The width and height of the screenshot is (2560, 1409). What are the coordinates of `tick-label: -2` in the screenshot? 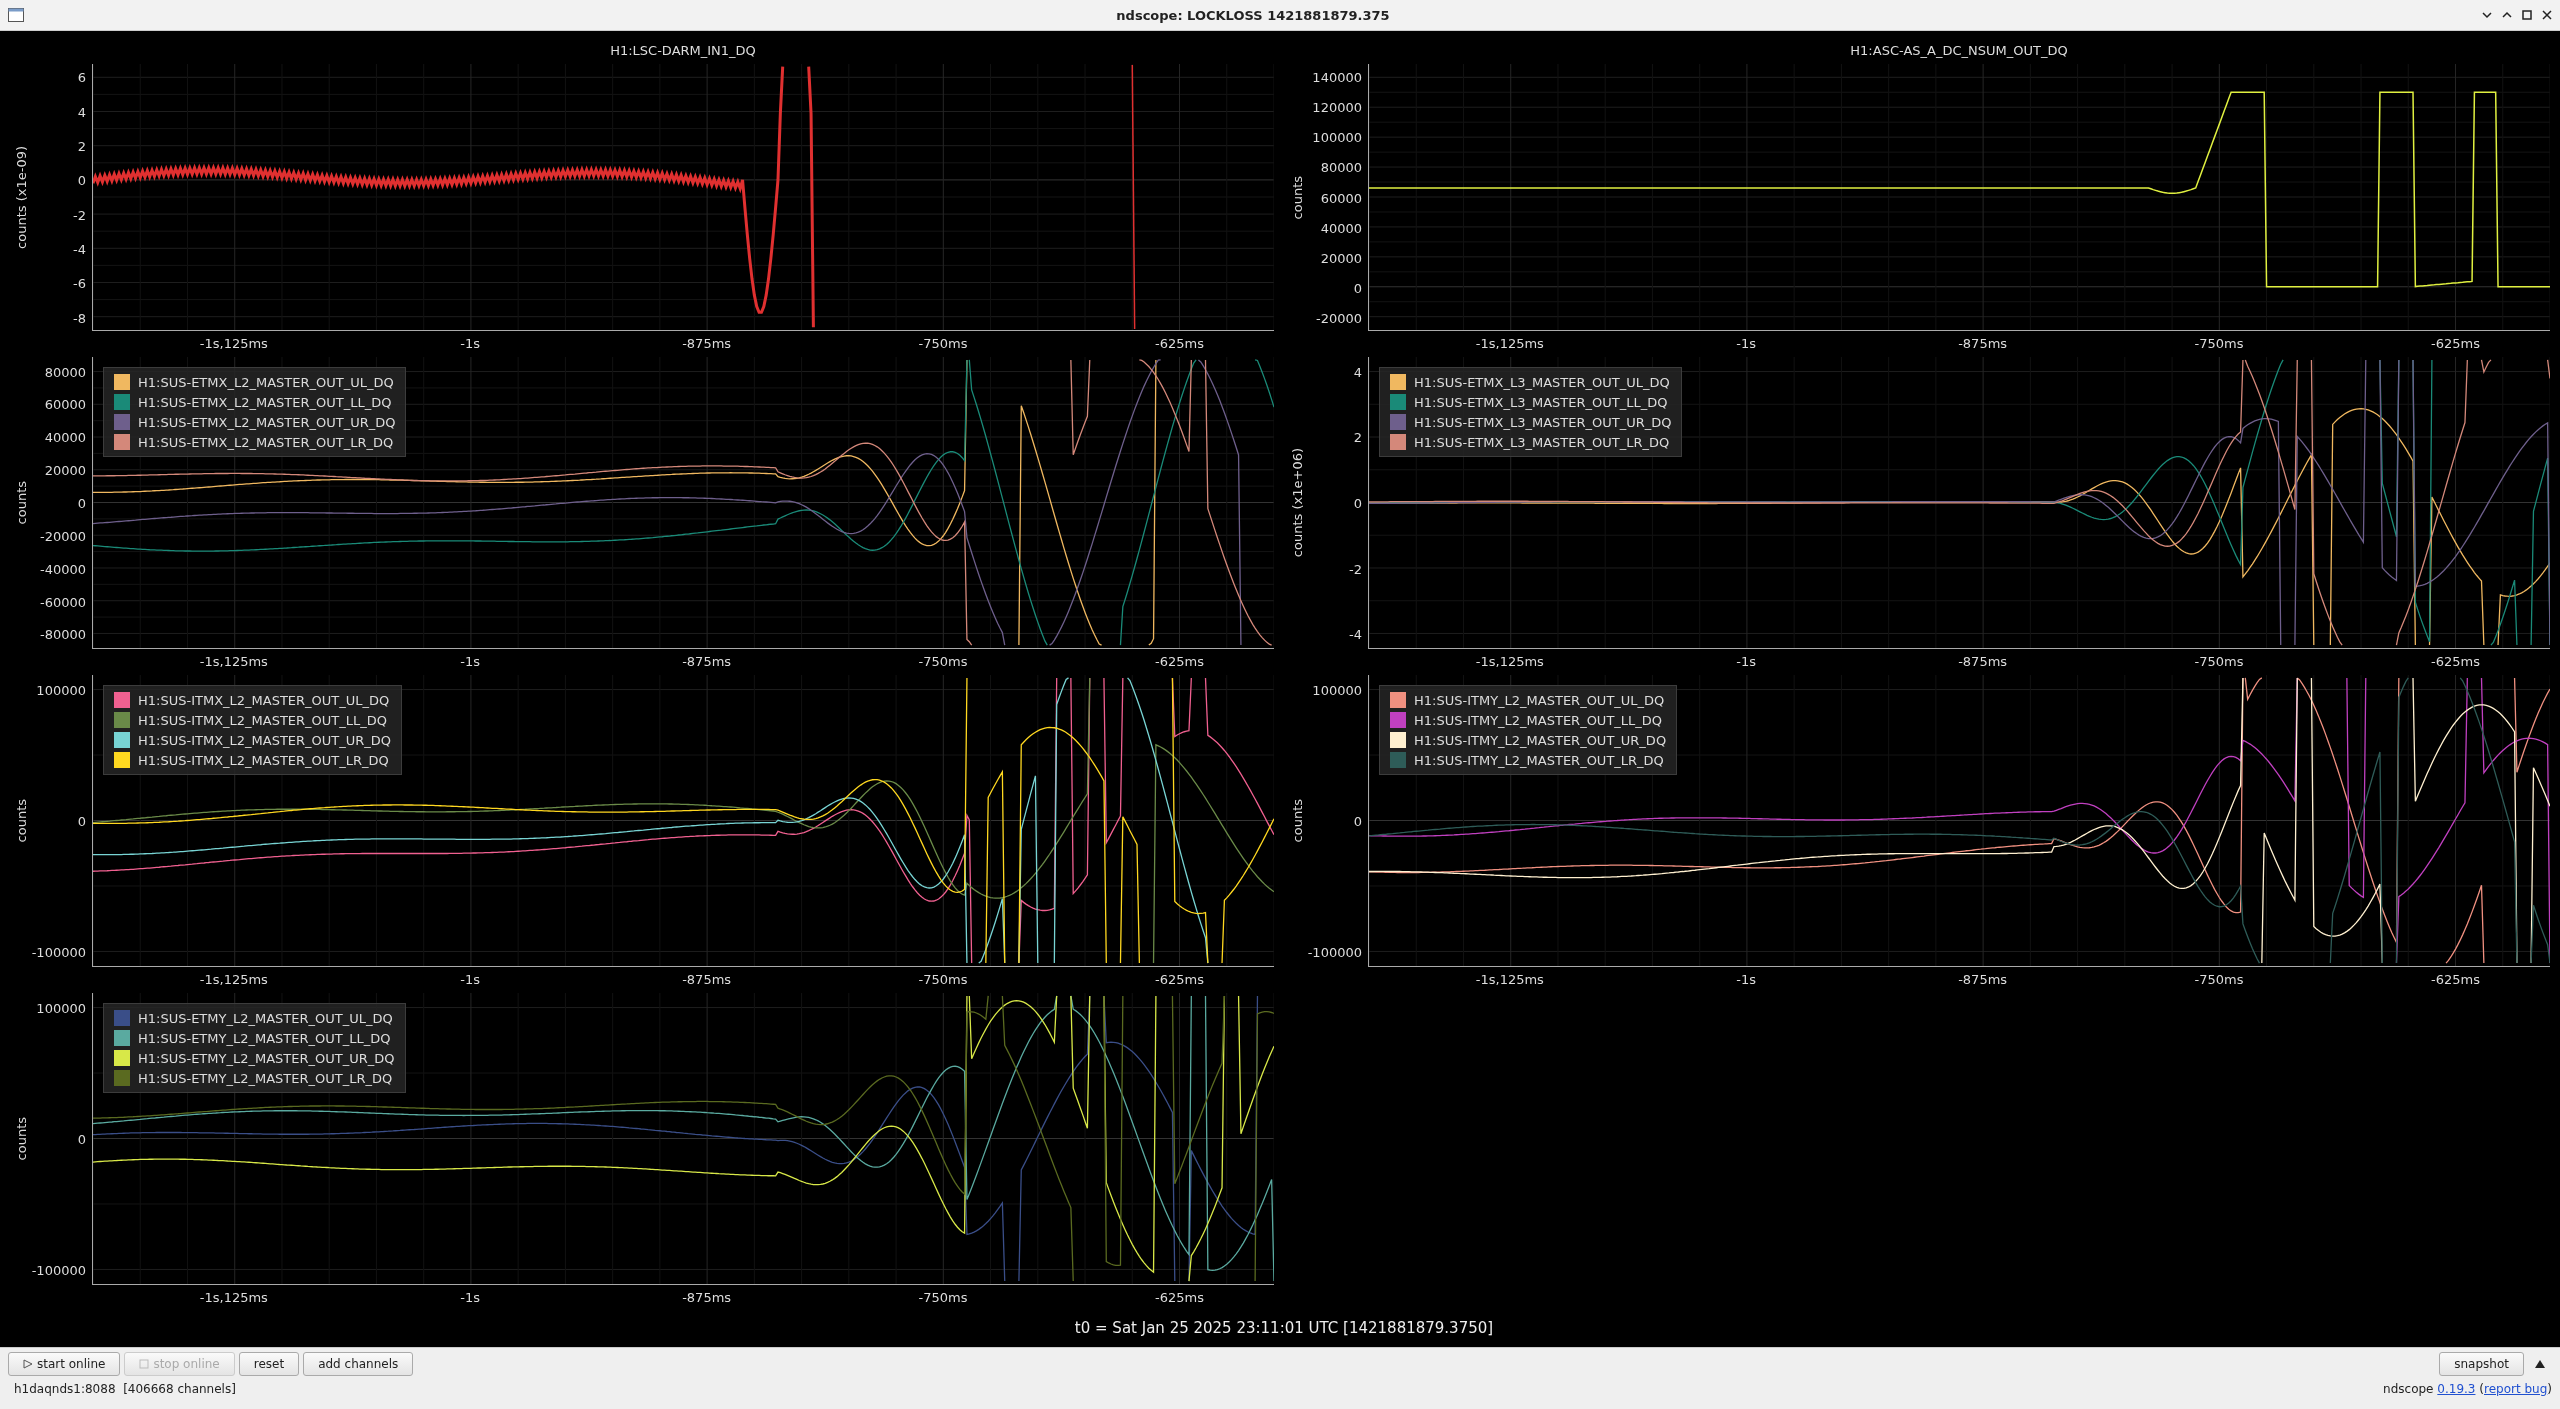 It's located at (1355, 569).